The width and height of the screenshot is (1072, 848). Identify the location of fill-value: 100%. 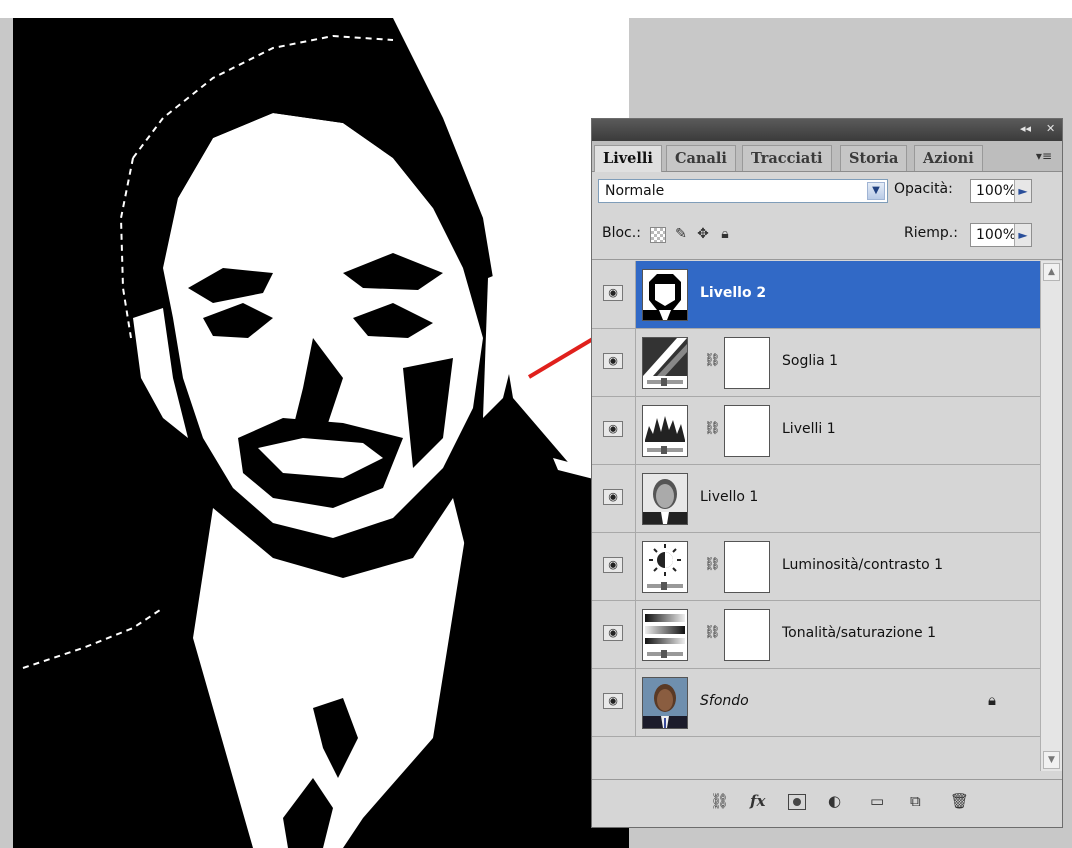
(996, 235).